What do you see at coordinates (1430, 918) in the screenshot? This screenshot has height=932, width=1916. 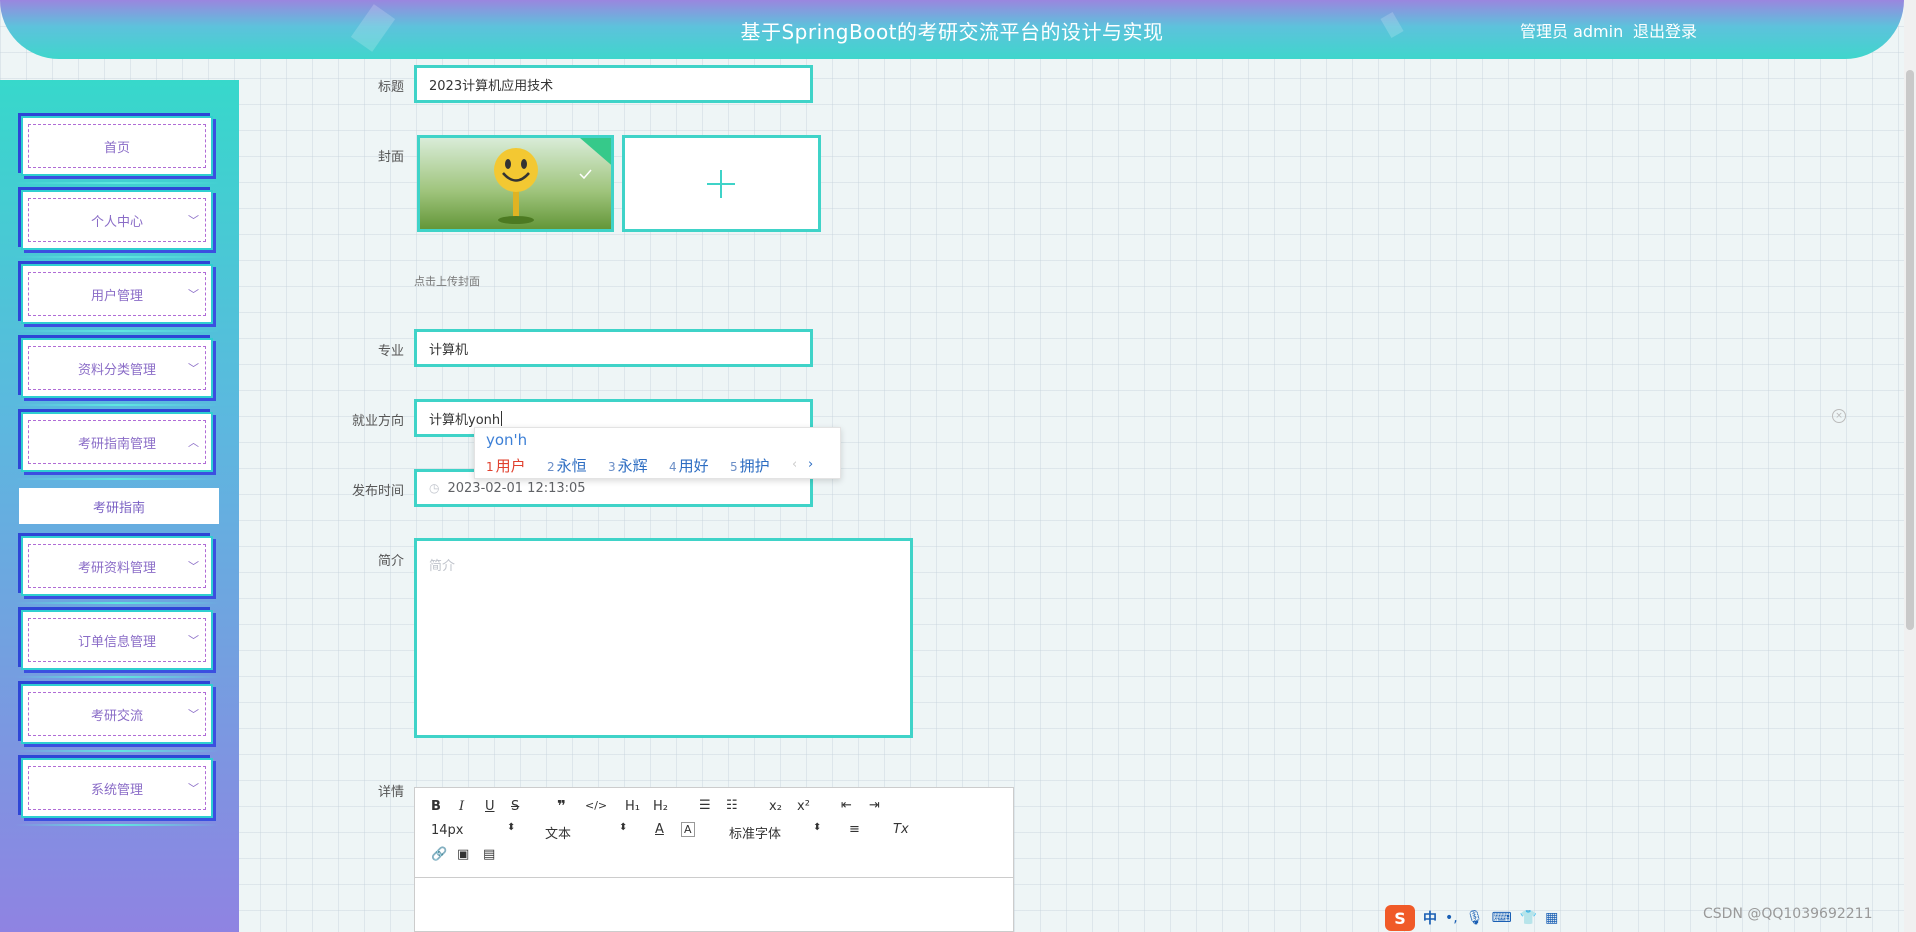 I see `ime-mode: 中` at bounding box center [1430, 918].